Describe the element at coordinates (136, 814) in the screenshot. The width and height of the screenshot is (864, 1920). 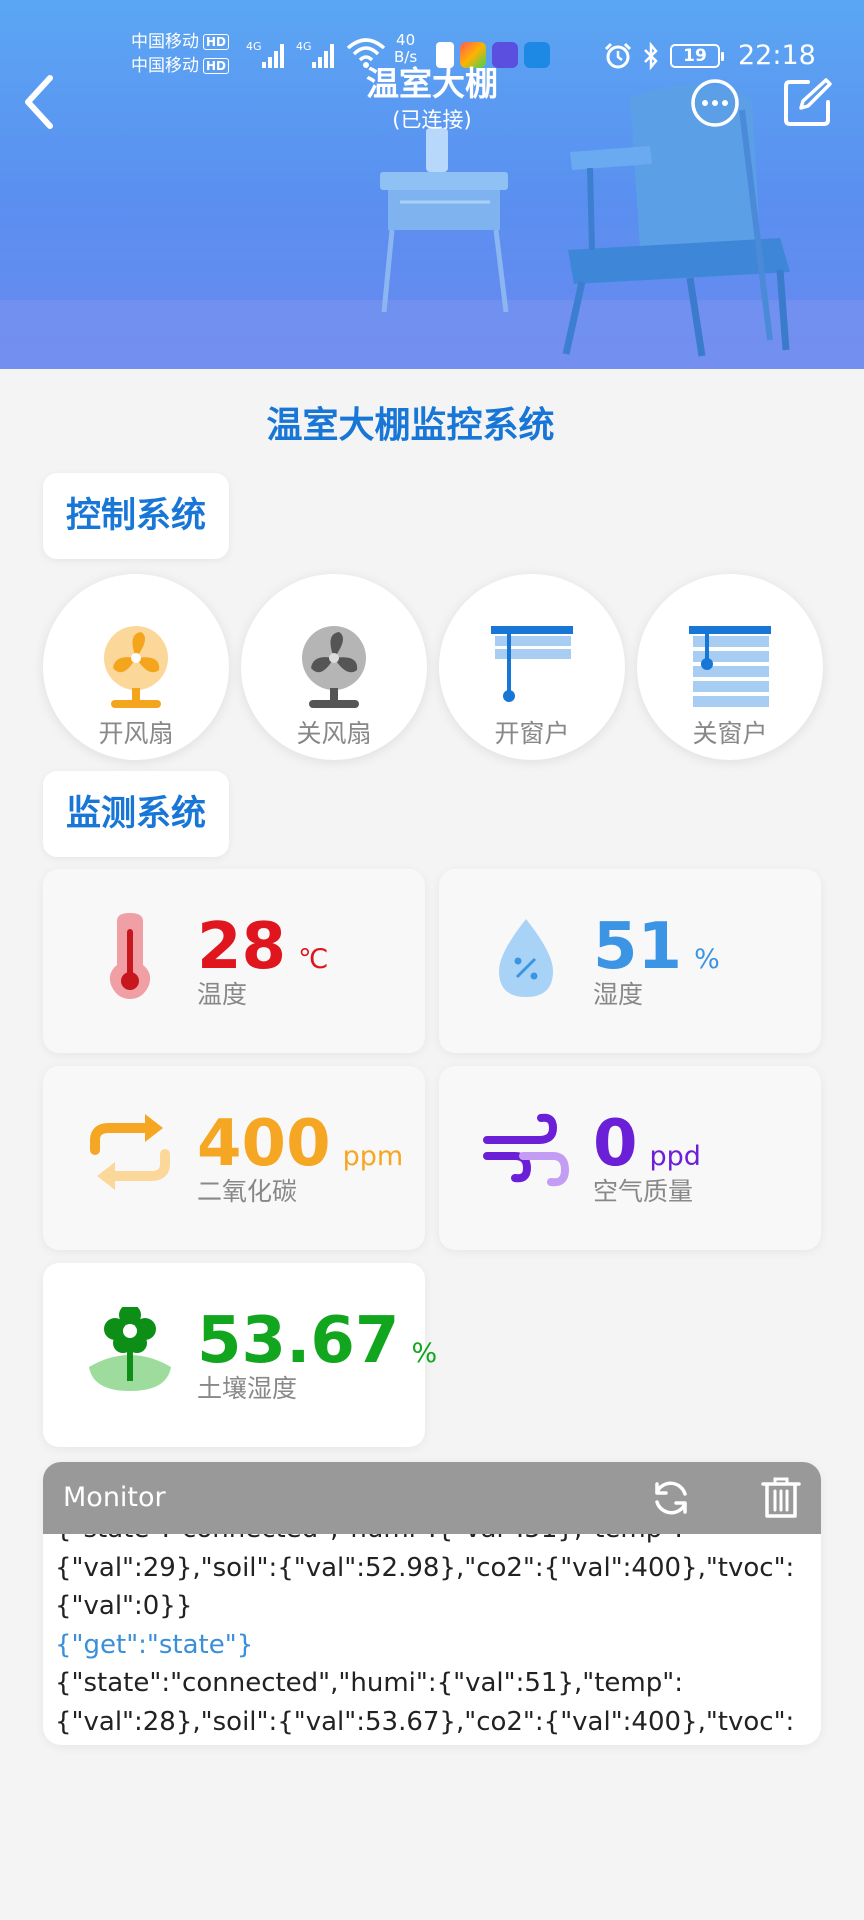
I see `monitor-section-label: 监测系统` at that location.